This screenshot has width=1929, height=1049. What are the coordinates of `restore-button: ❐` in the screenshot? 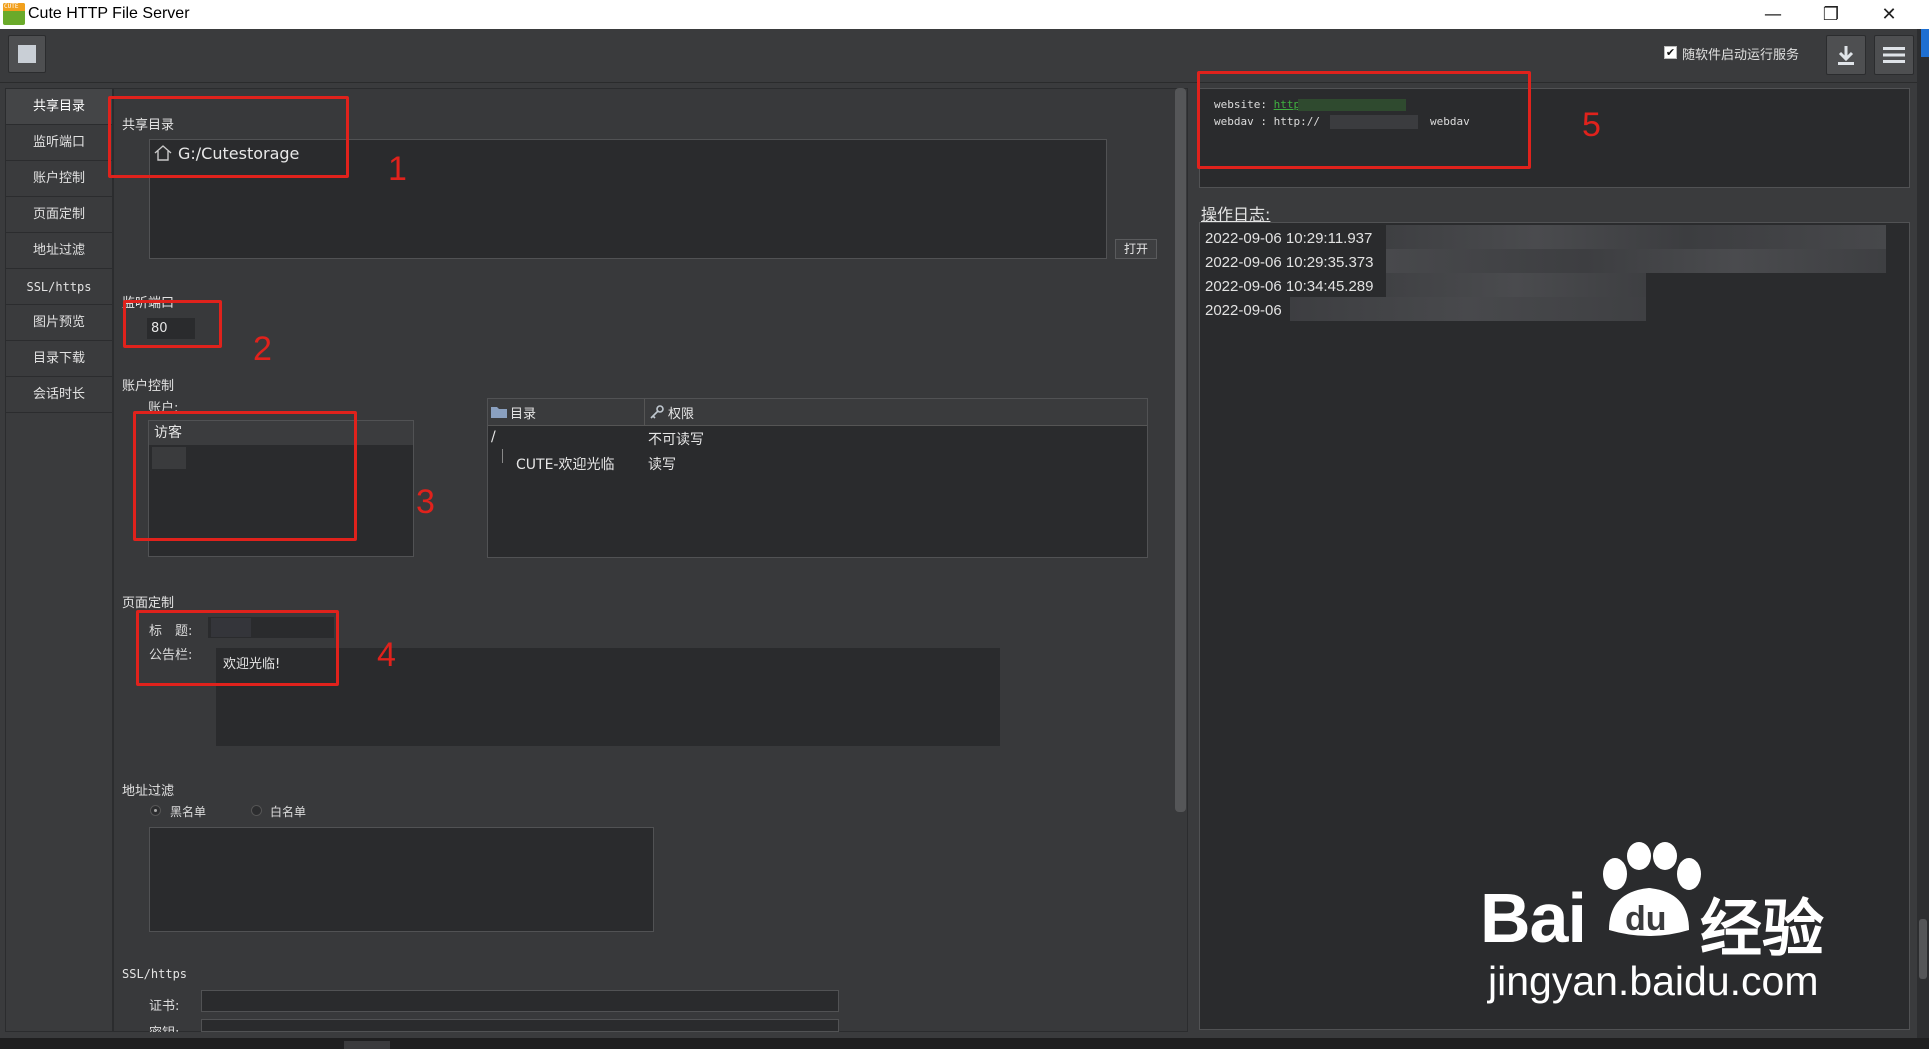 It's located at (1831, 14).